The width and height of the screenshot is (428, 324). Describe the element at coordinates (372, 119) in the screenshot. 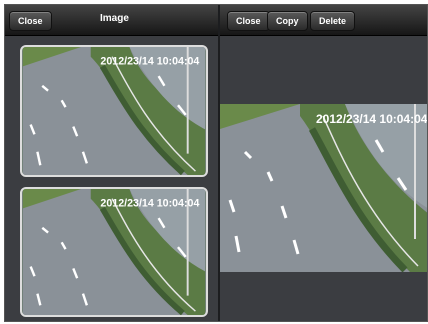

I see `preview-timestamp: 2012/23/14 10:04:04` at that location.